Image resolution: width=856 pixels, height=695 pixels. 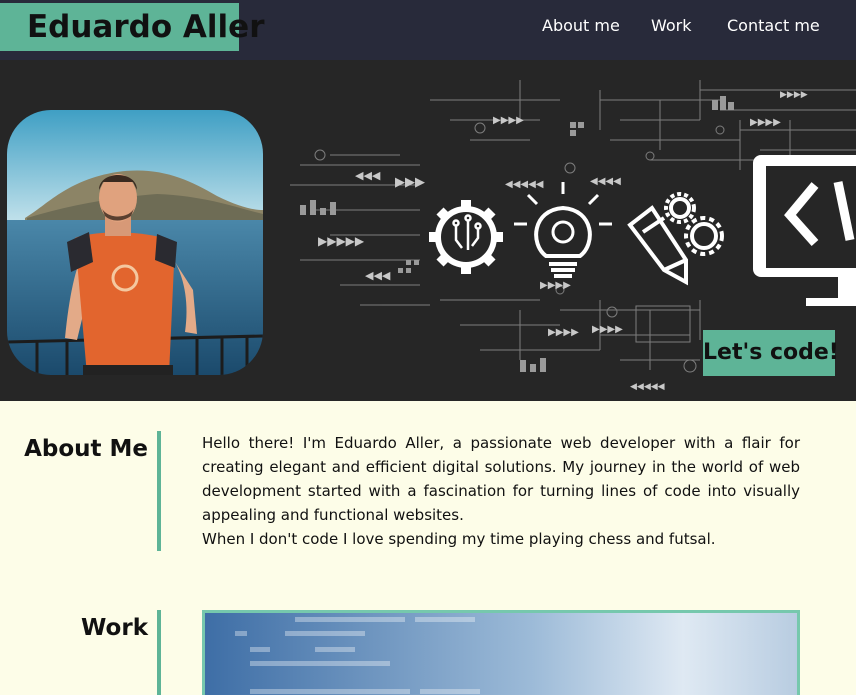 I want to click on nav-about-me: About me, so click(x=581, y=25).